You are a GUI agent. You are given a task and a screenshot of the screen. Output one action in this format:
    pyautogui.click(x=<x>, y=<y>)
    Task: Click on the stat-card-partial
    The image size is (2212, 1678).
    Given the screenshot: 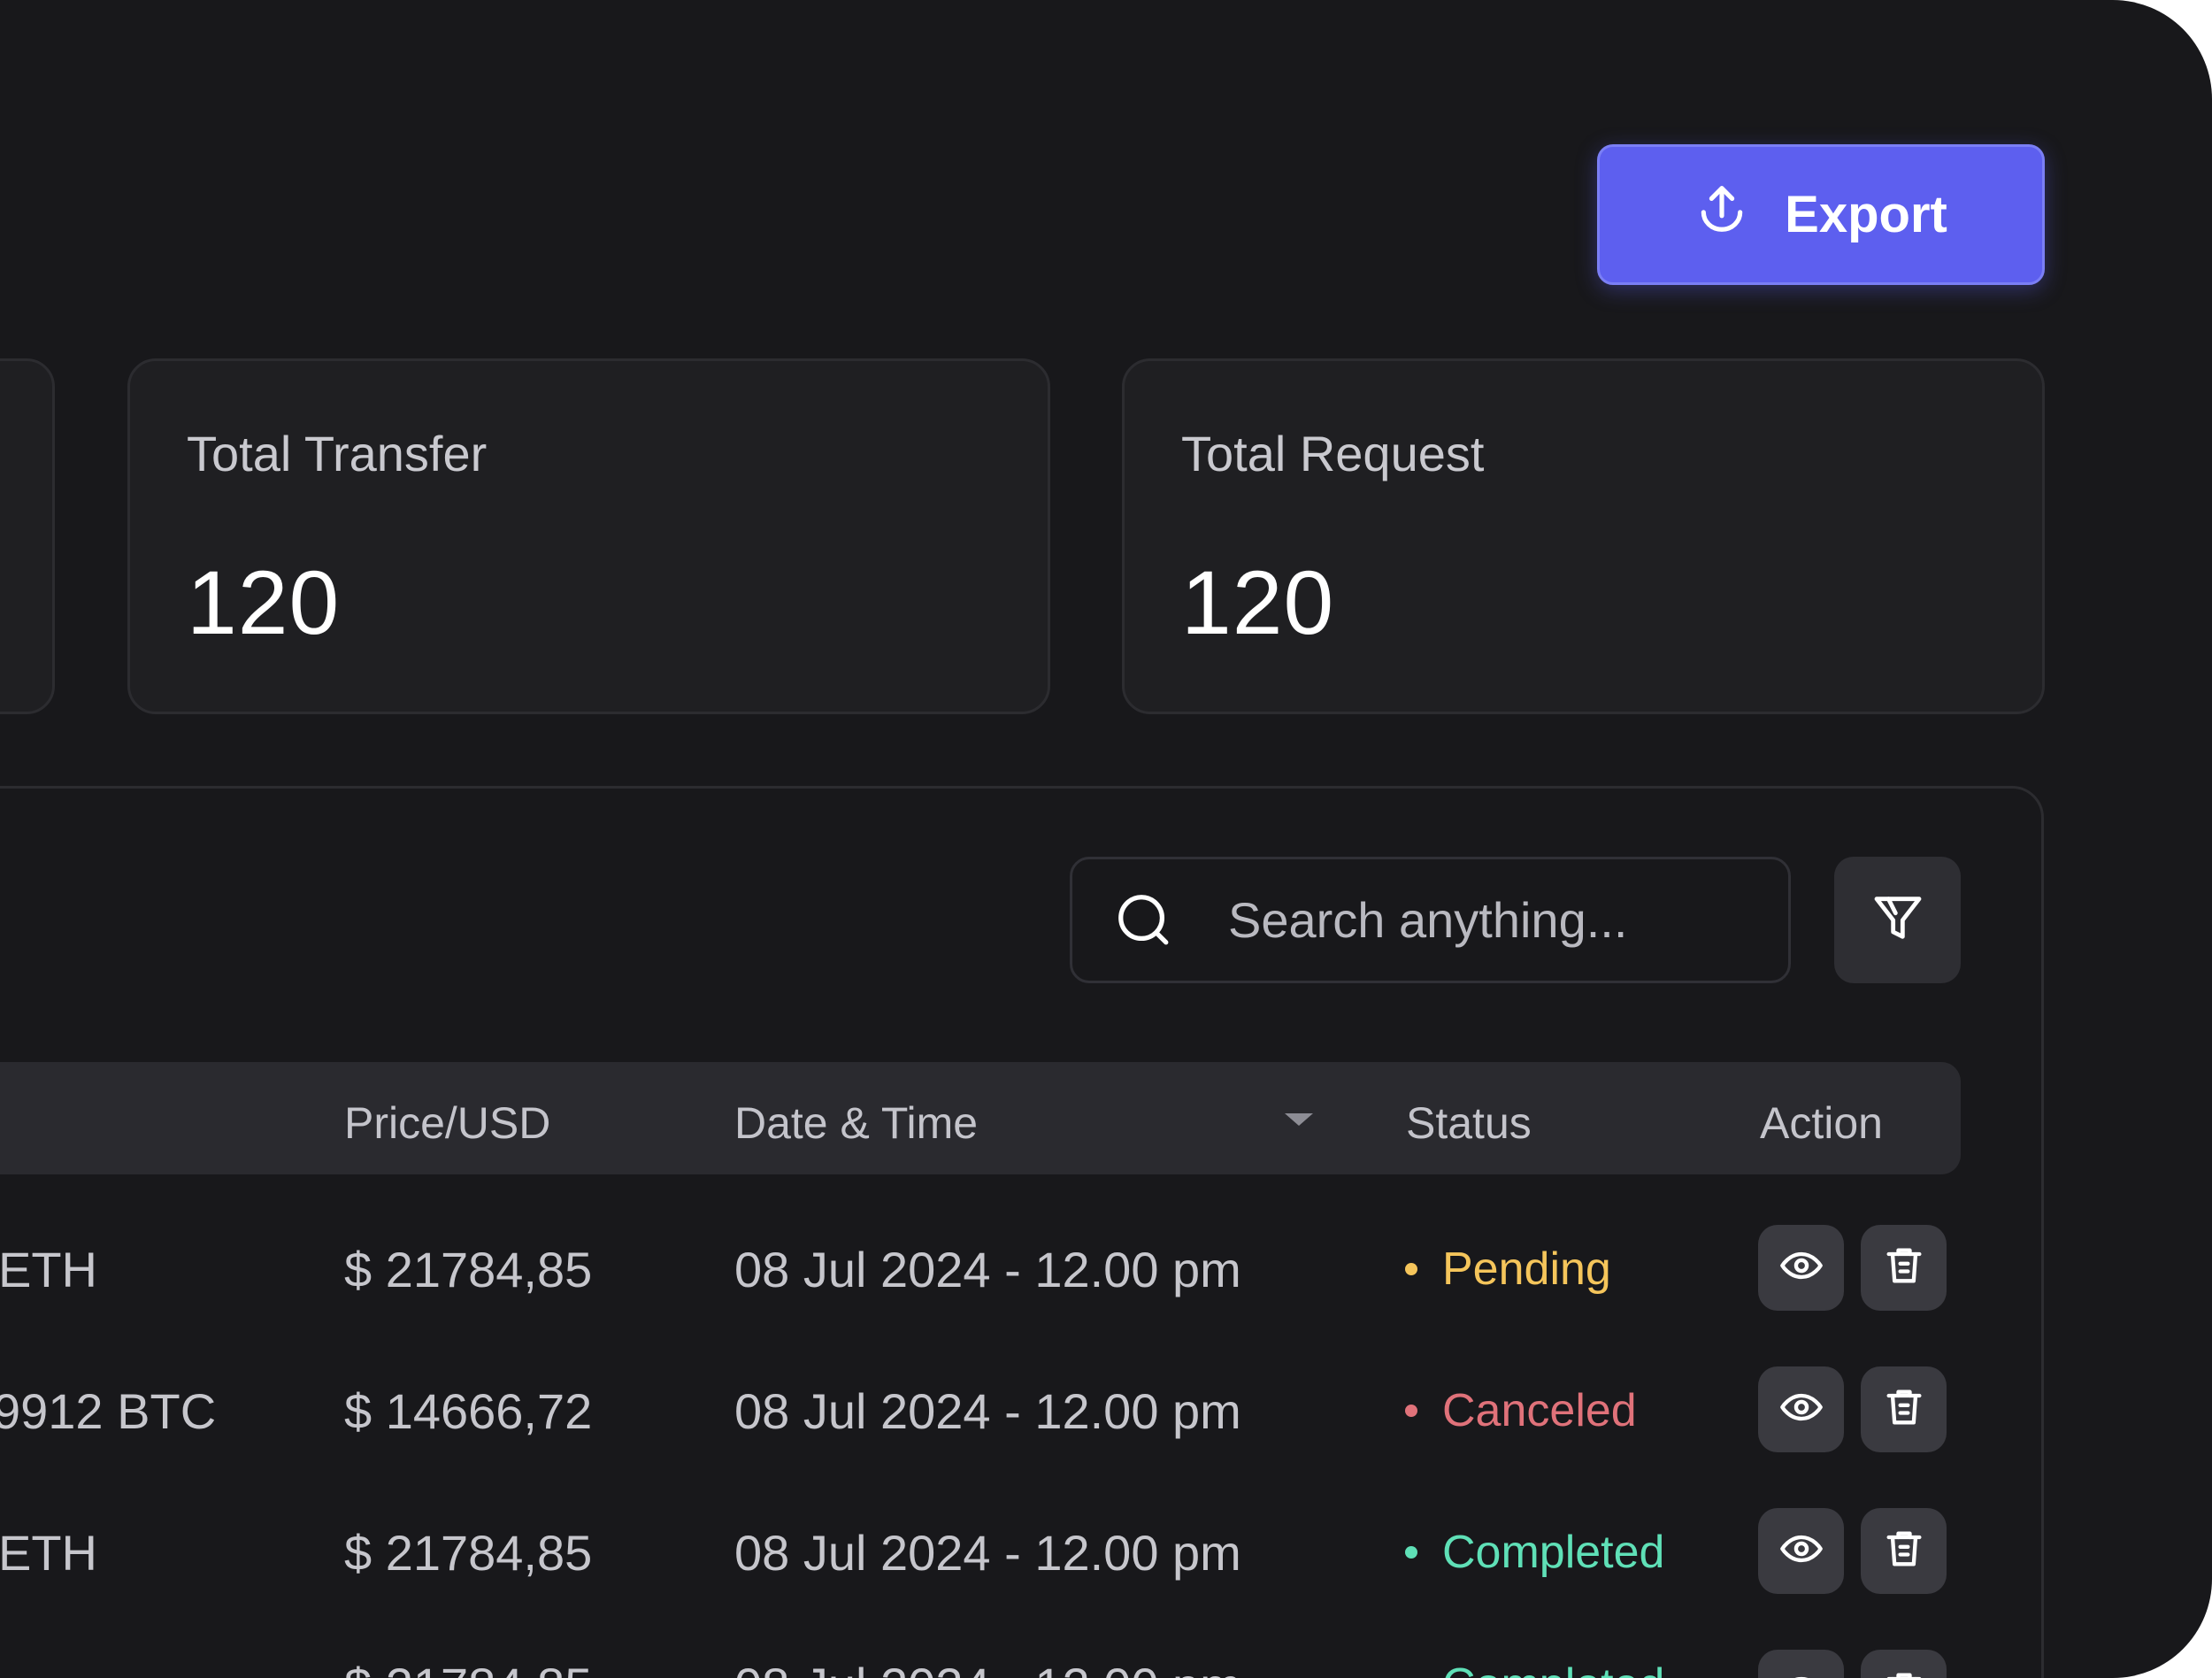 What is the action you would take?
    pyautogui.click(x=28, y=536)
    